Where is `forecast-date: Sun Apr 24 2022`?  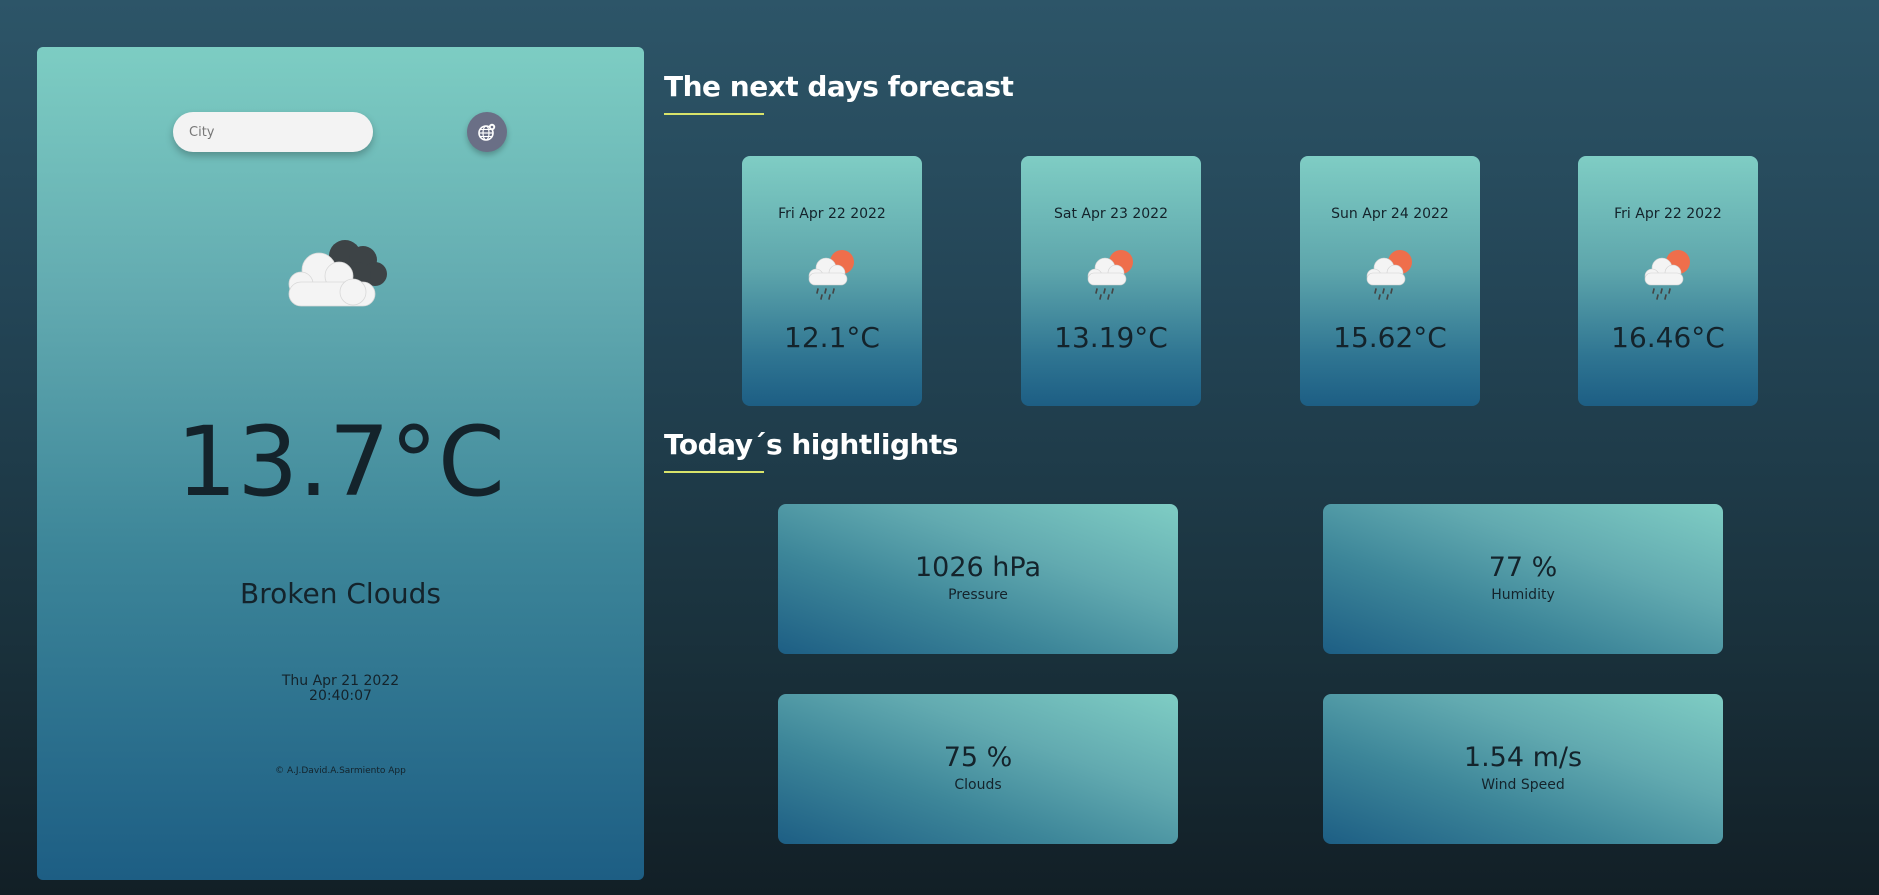
forecast-date: Sun Apr 24 2022 is located at coordinates (1390, 214).